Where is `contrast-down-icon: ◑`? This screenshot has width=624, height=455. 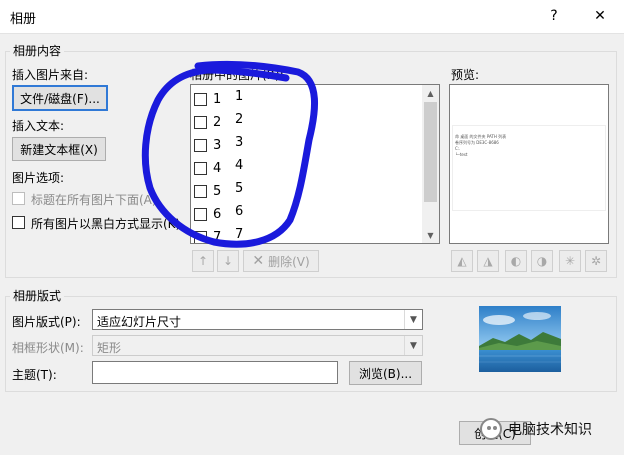
contrast-down-icon: ◑ is located at coordinates (542, 261).